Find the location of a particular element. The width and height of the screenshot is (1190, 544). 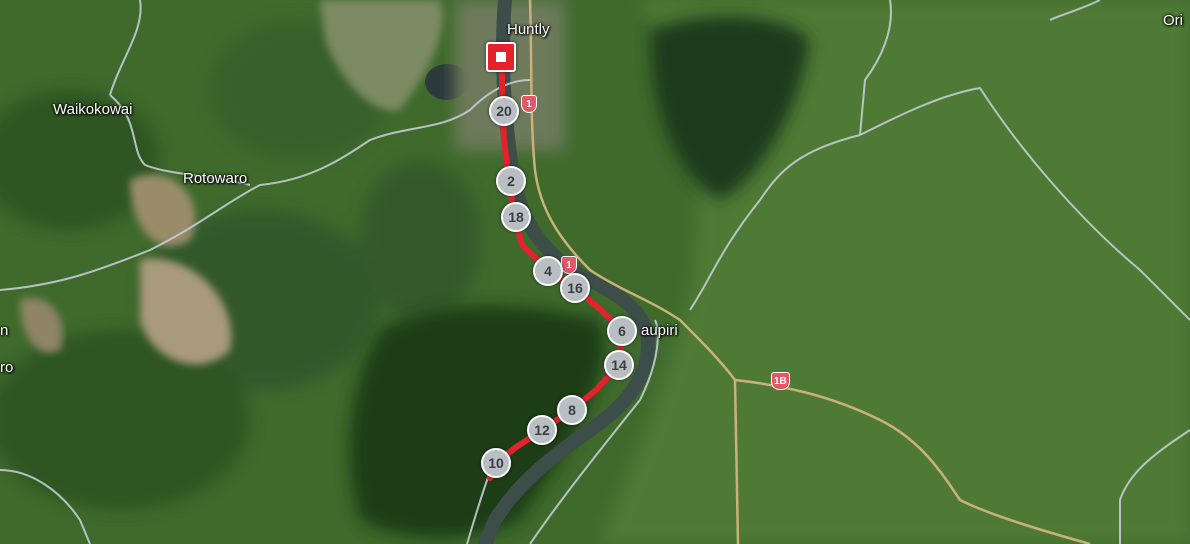

km-marker-12: 12 is located at coordinates (542, 430).